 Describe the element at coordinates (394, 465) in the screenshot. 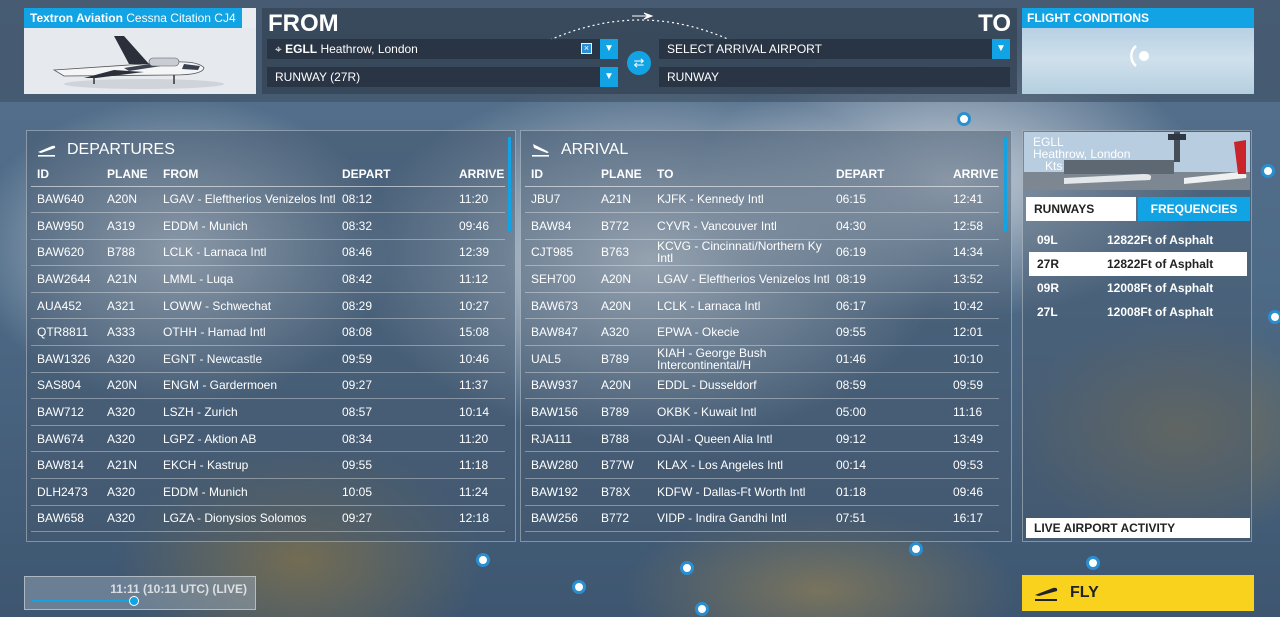

I see `depart-time: 09:55` at that location.